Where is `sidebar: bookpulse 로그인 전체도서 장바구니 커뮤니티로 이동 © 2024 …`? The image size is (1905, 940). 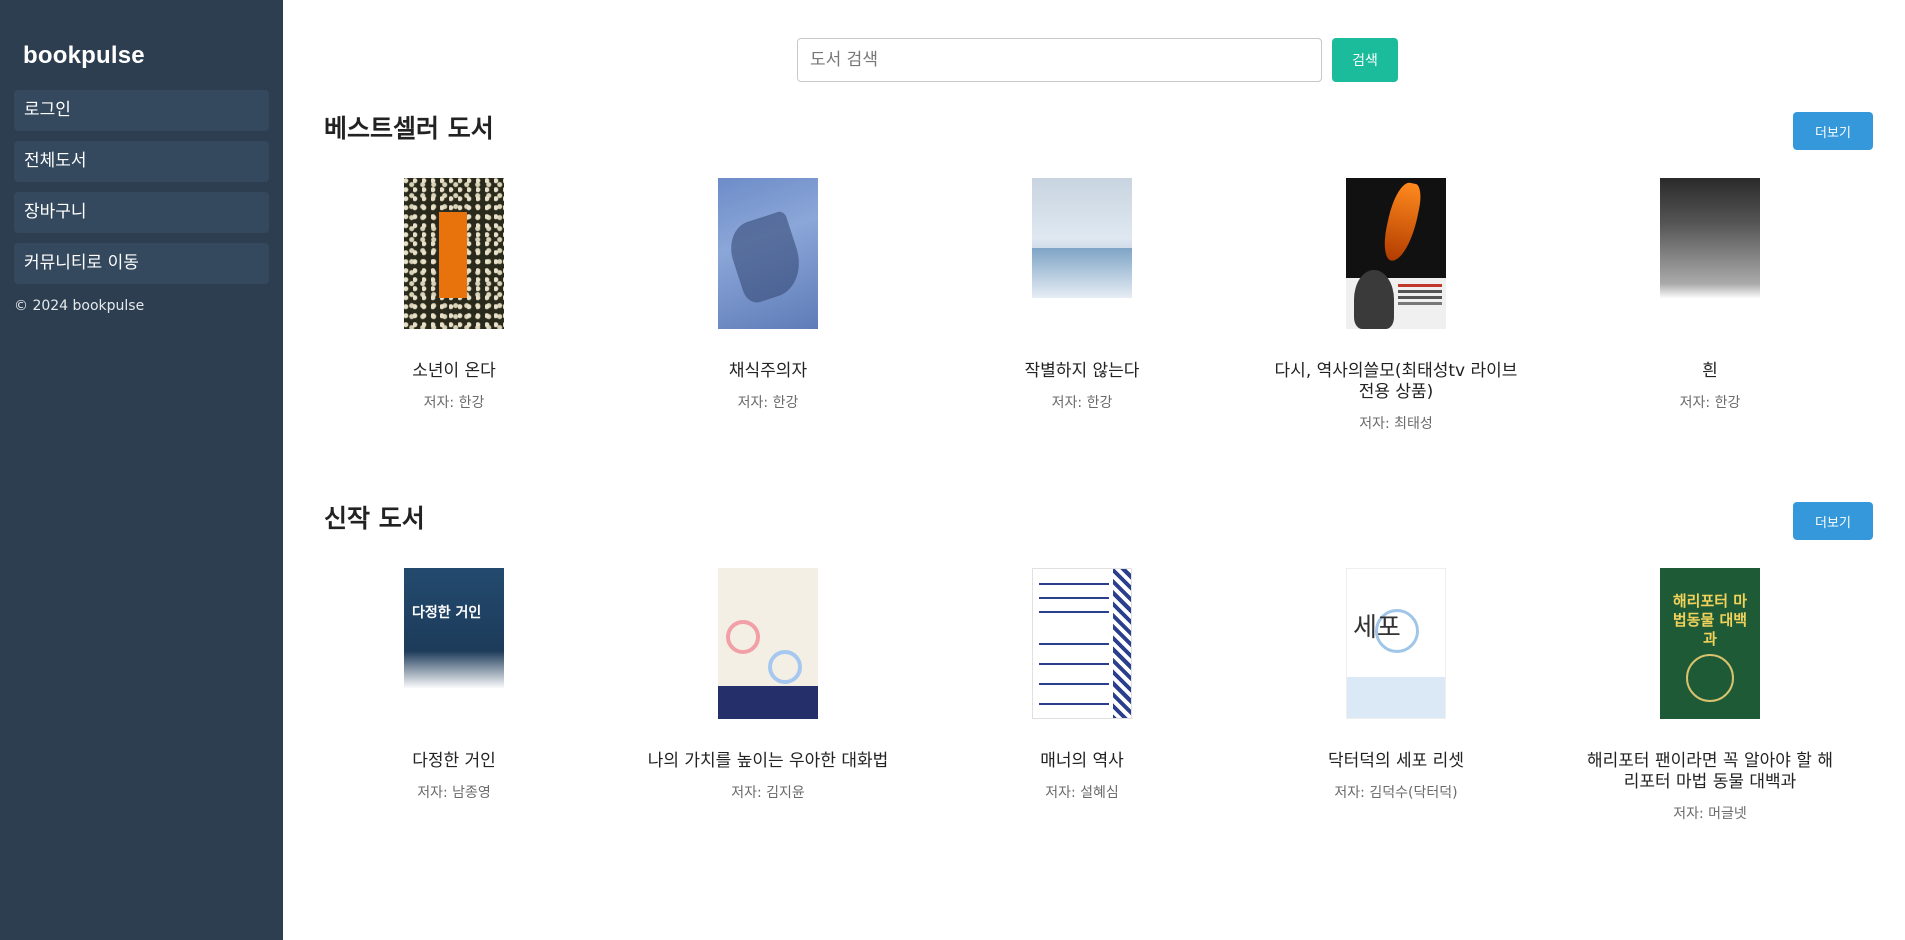 sidebar: bookpulse 로그인 전체도서 장바구니 커뮤니티로 이동 © 2024 … is located at coordinates (141, 470).